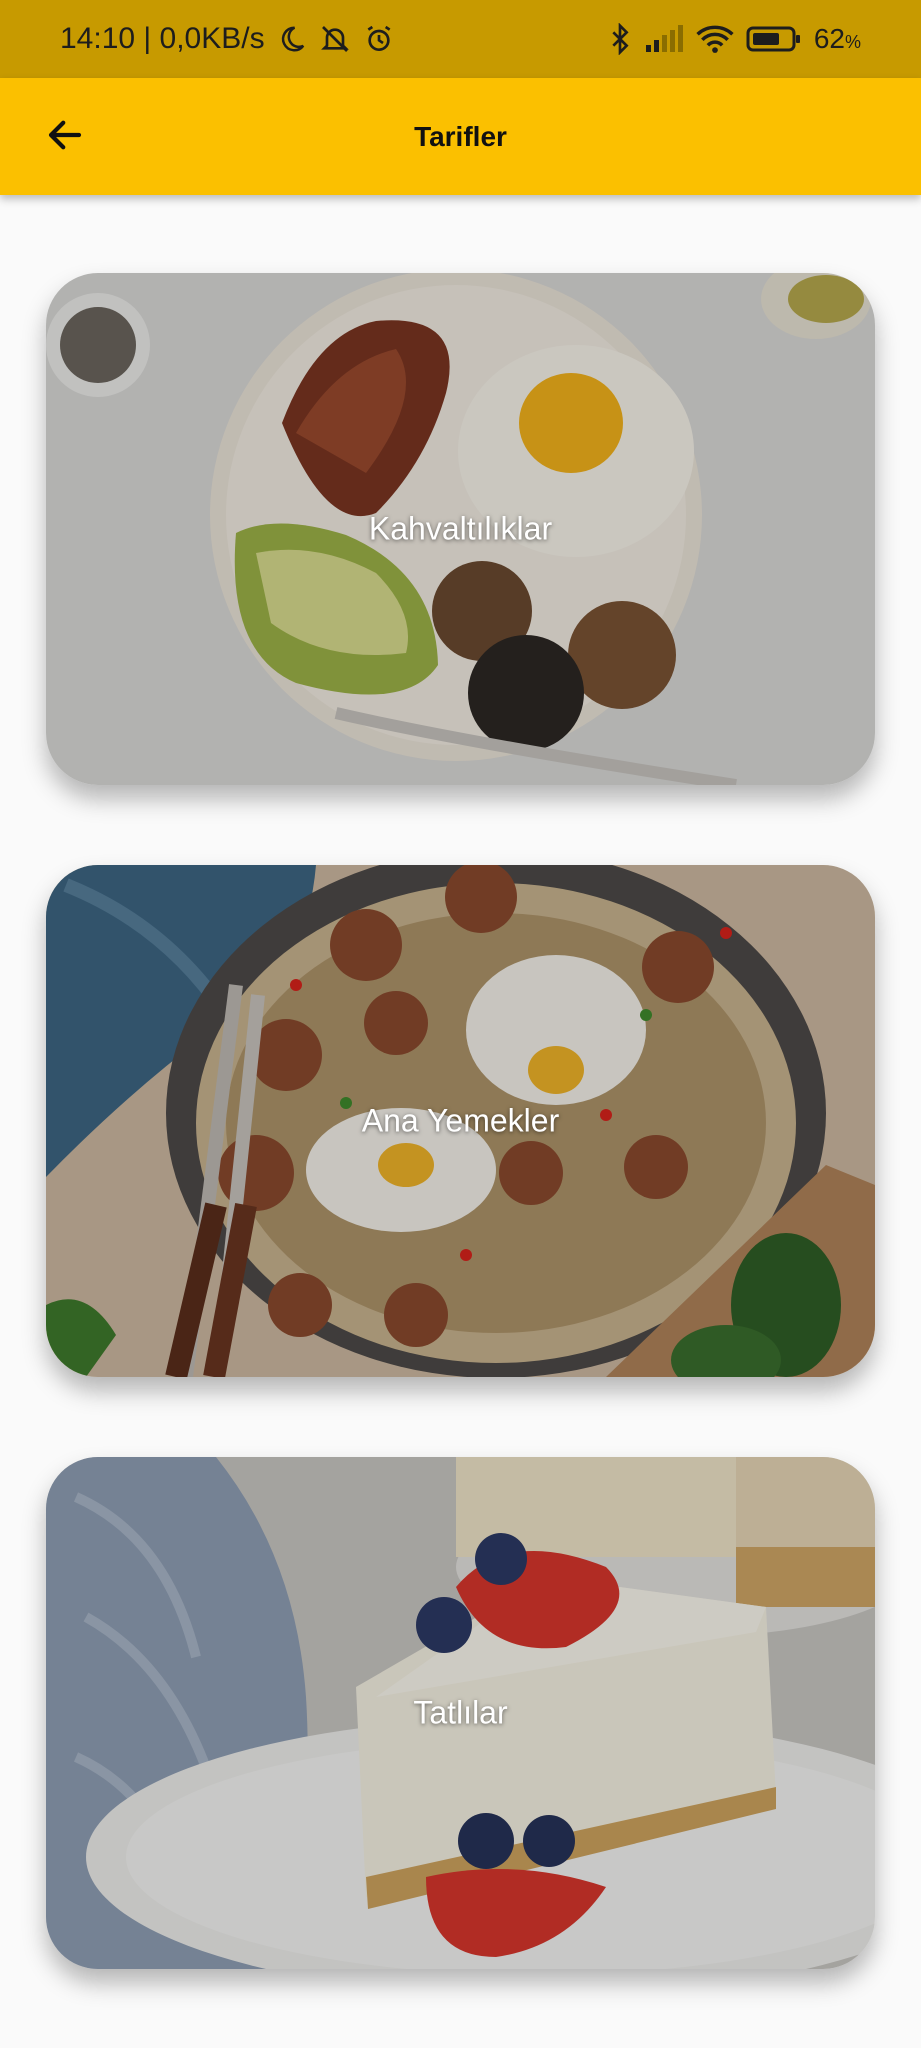 The height and width of the screenshot is (2048, 921). I want to click on app-bar: Tarifler, so click(460, 136).